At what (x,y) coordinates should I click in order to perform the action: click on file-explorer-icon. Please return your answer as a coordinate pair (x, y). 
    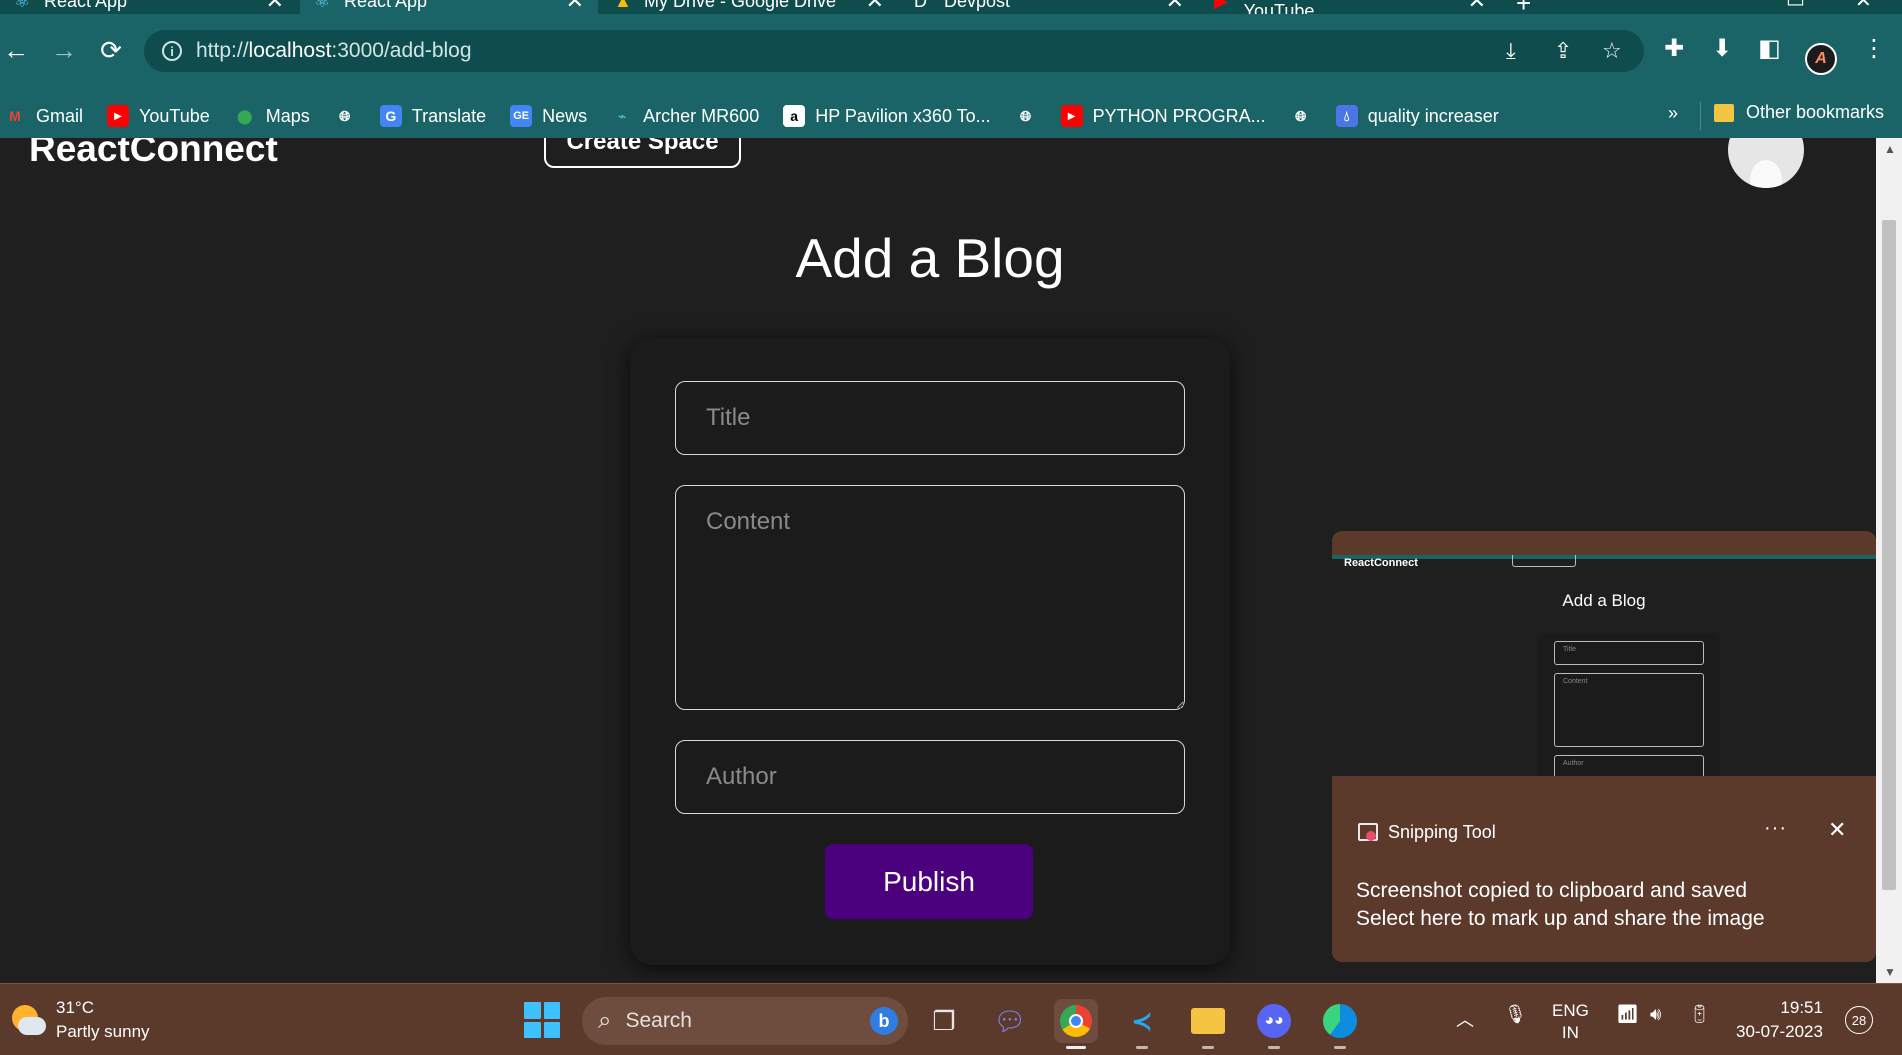
    Looking at the image, I should click on (1208, 1024).